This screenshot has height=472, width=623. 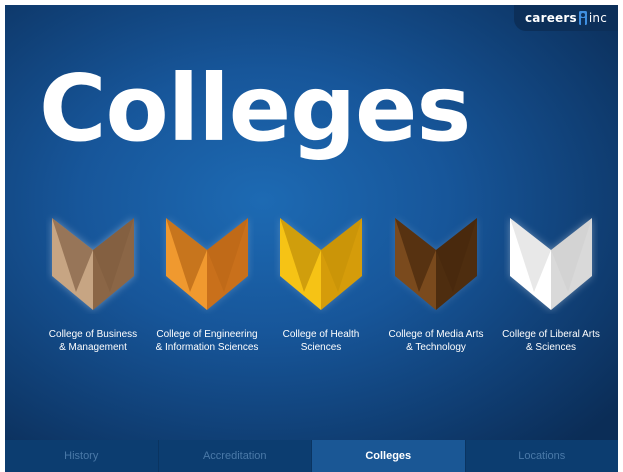 I want to click on person-mark-icon, so click(x=582, y=18).